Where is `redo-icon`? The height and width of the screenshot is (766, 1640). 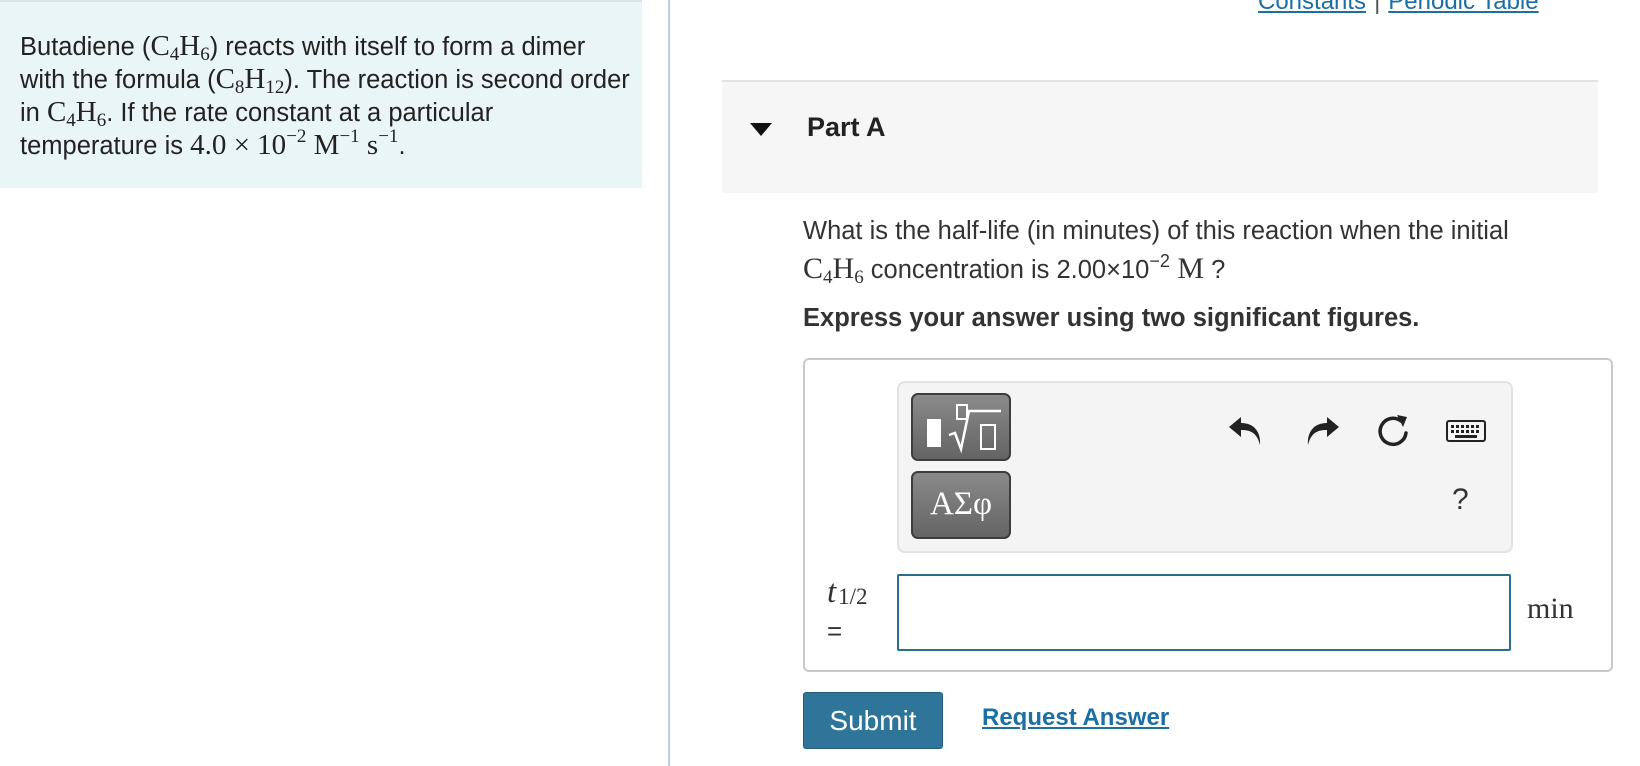
redo-icon is located at coordinates (1321, 431).